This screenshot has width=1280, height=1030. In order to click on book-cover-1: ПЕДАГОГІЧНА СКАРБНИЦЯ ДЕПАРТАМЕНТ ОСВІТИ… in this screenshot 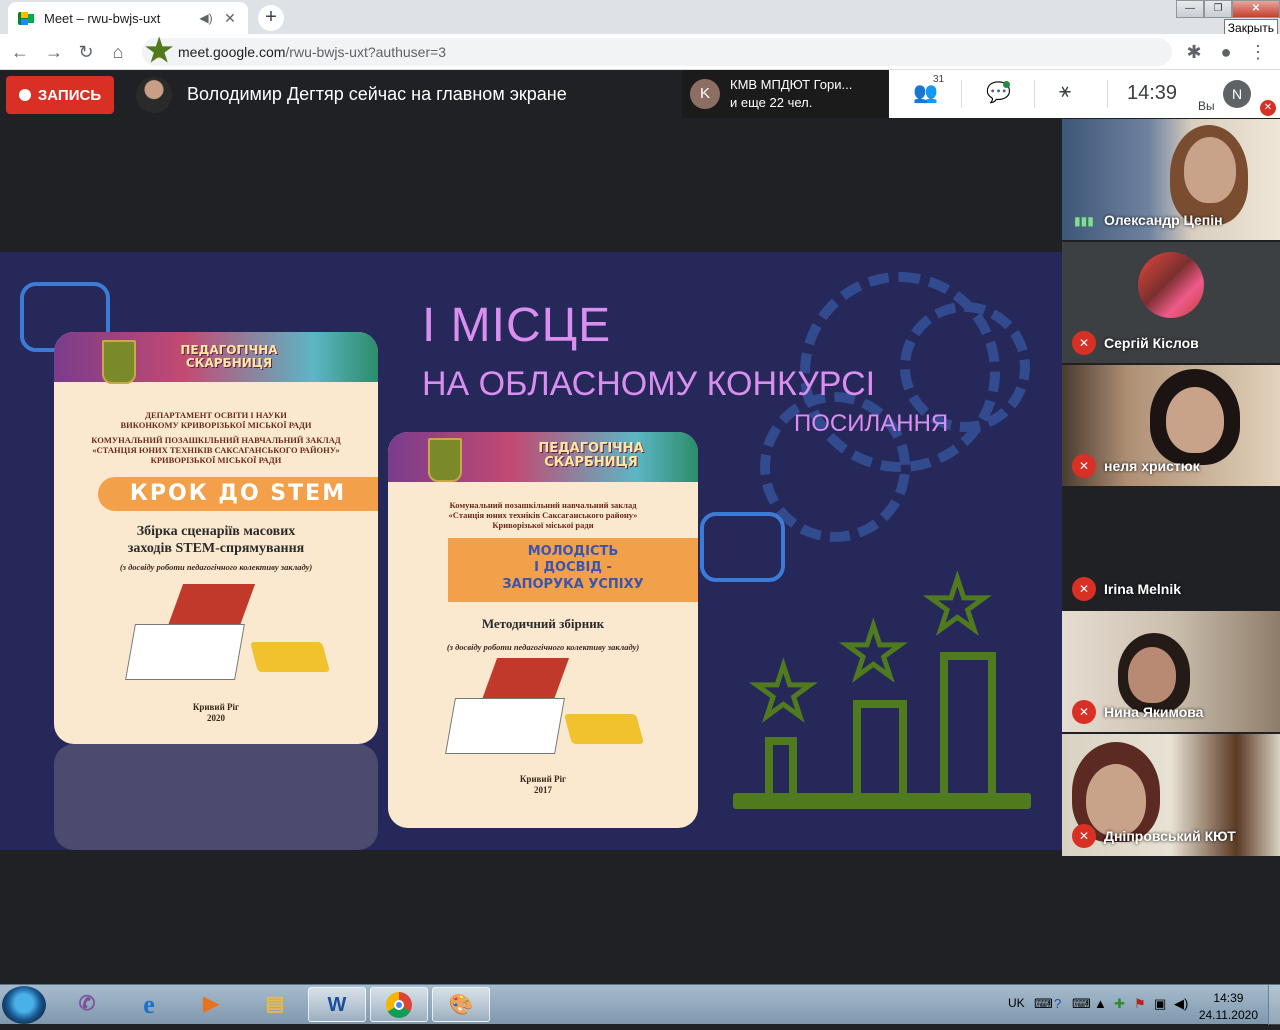, I will do `click(216, 538)`.